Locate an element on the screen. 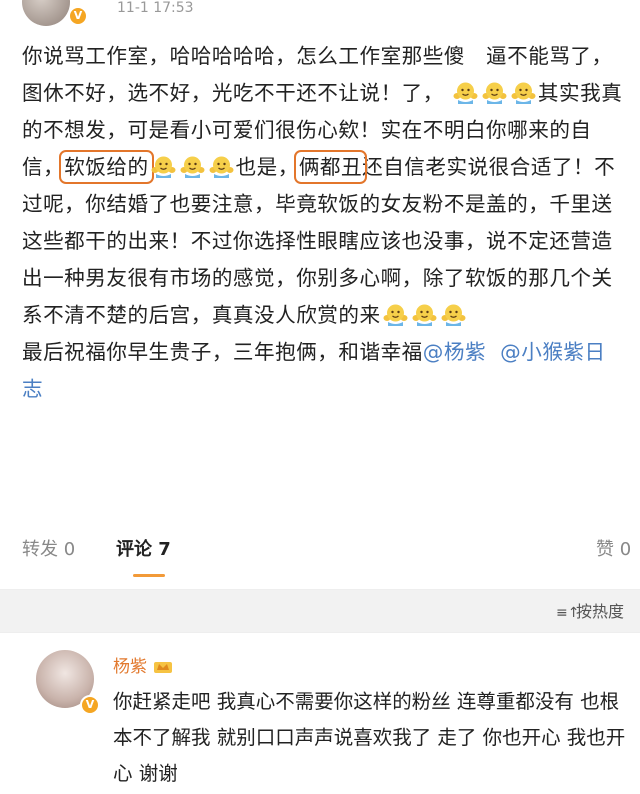  highlighted-phrase: 软饭给的 is located at coordinates (106, 167).